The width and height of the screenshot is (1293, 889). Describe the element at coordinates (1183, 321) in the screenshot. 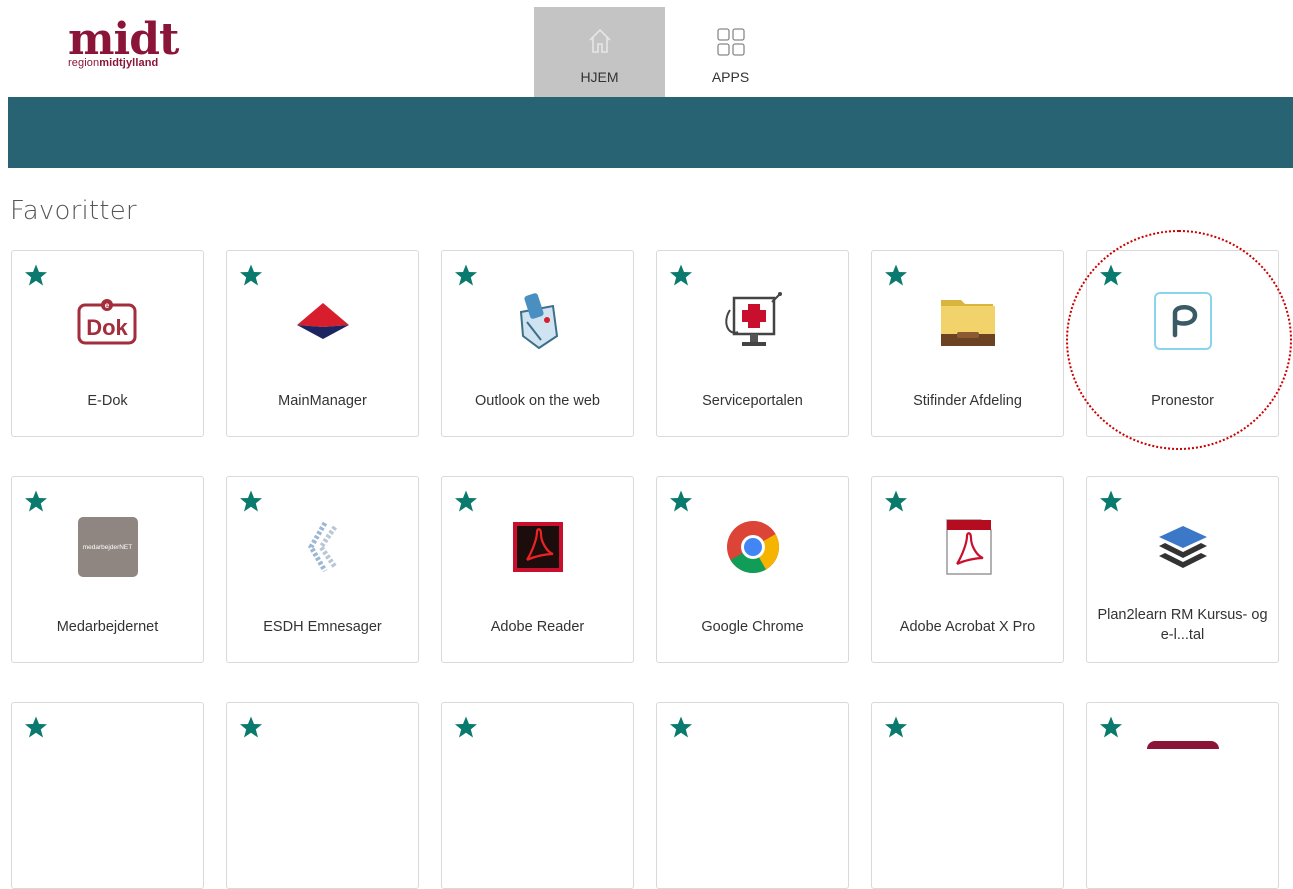

I see `pronestor-icon` at that location.